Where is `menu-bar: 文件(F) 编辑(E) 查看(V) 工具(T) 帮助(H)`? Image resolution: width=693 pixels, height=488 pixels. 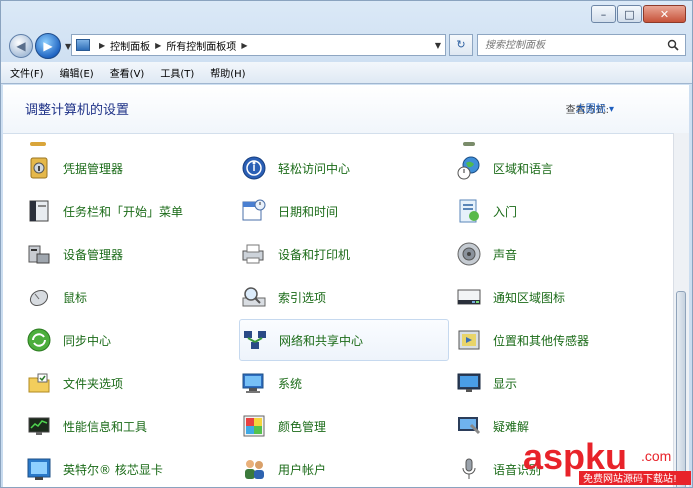
menu-bar: 文件(F) 编辑(E) 查看(V) 工具(T) 帮助(H) is located at coordinates (346, 73).